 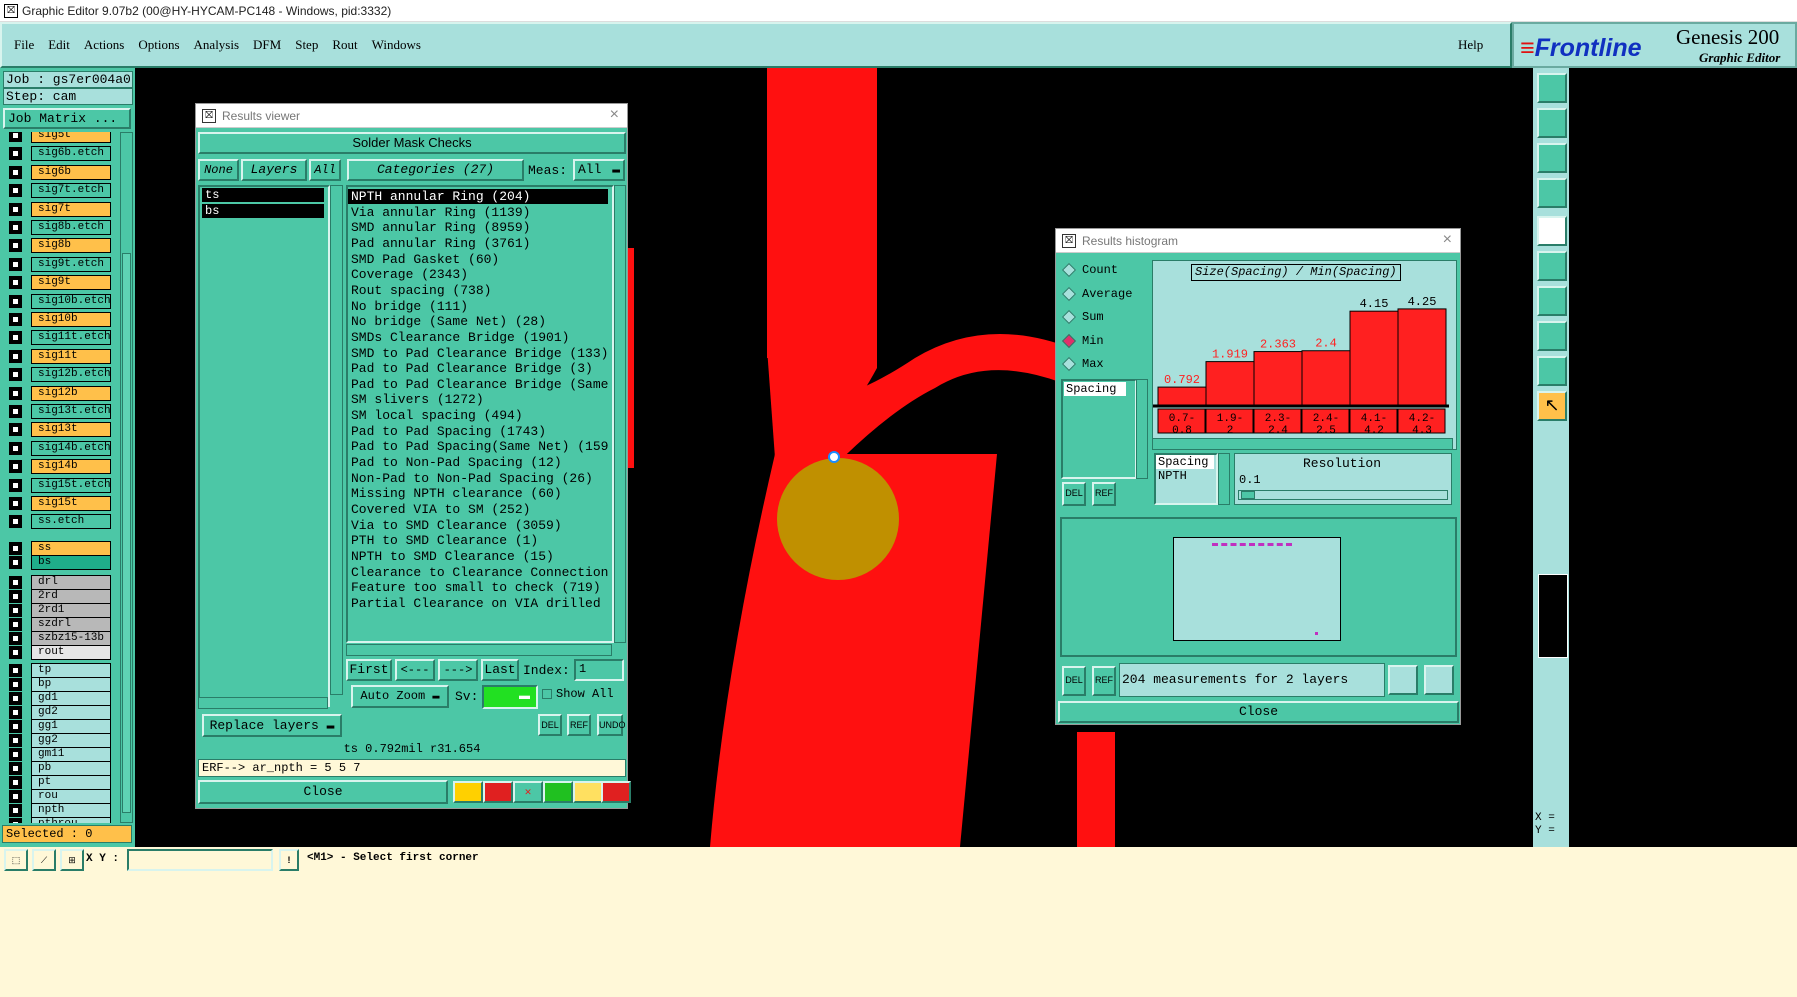 What do you see at coordinates (528, 792) in the screenshot?
I see `clear-icon: ✕` at bounding box center [528, 792].